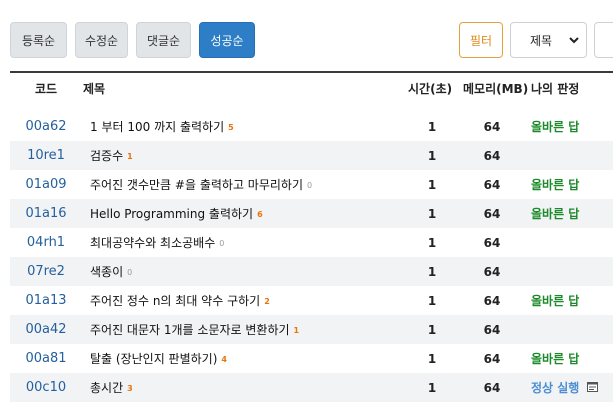 The image size is (613, 406). Describe the element at coordinates (94, 89) in the screenshot. I see `column-header-title: 제목` at that location.